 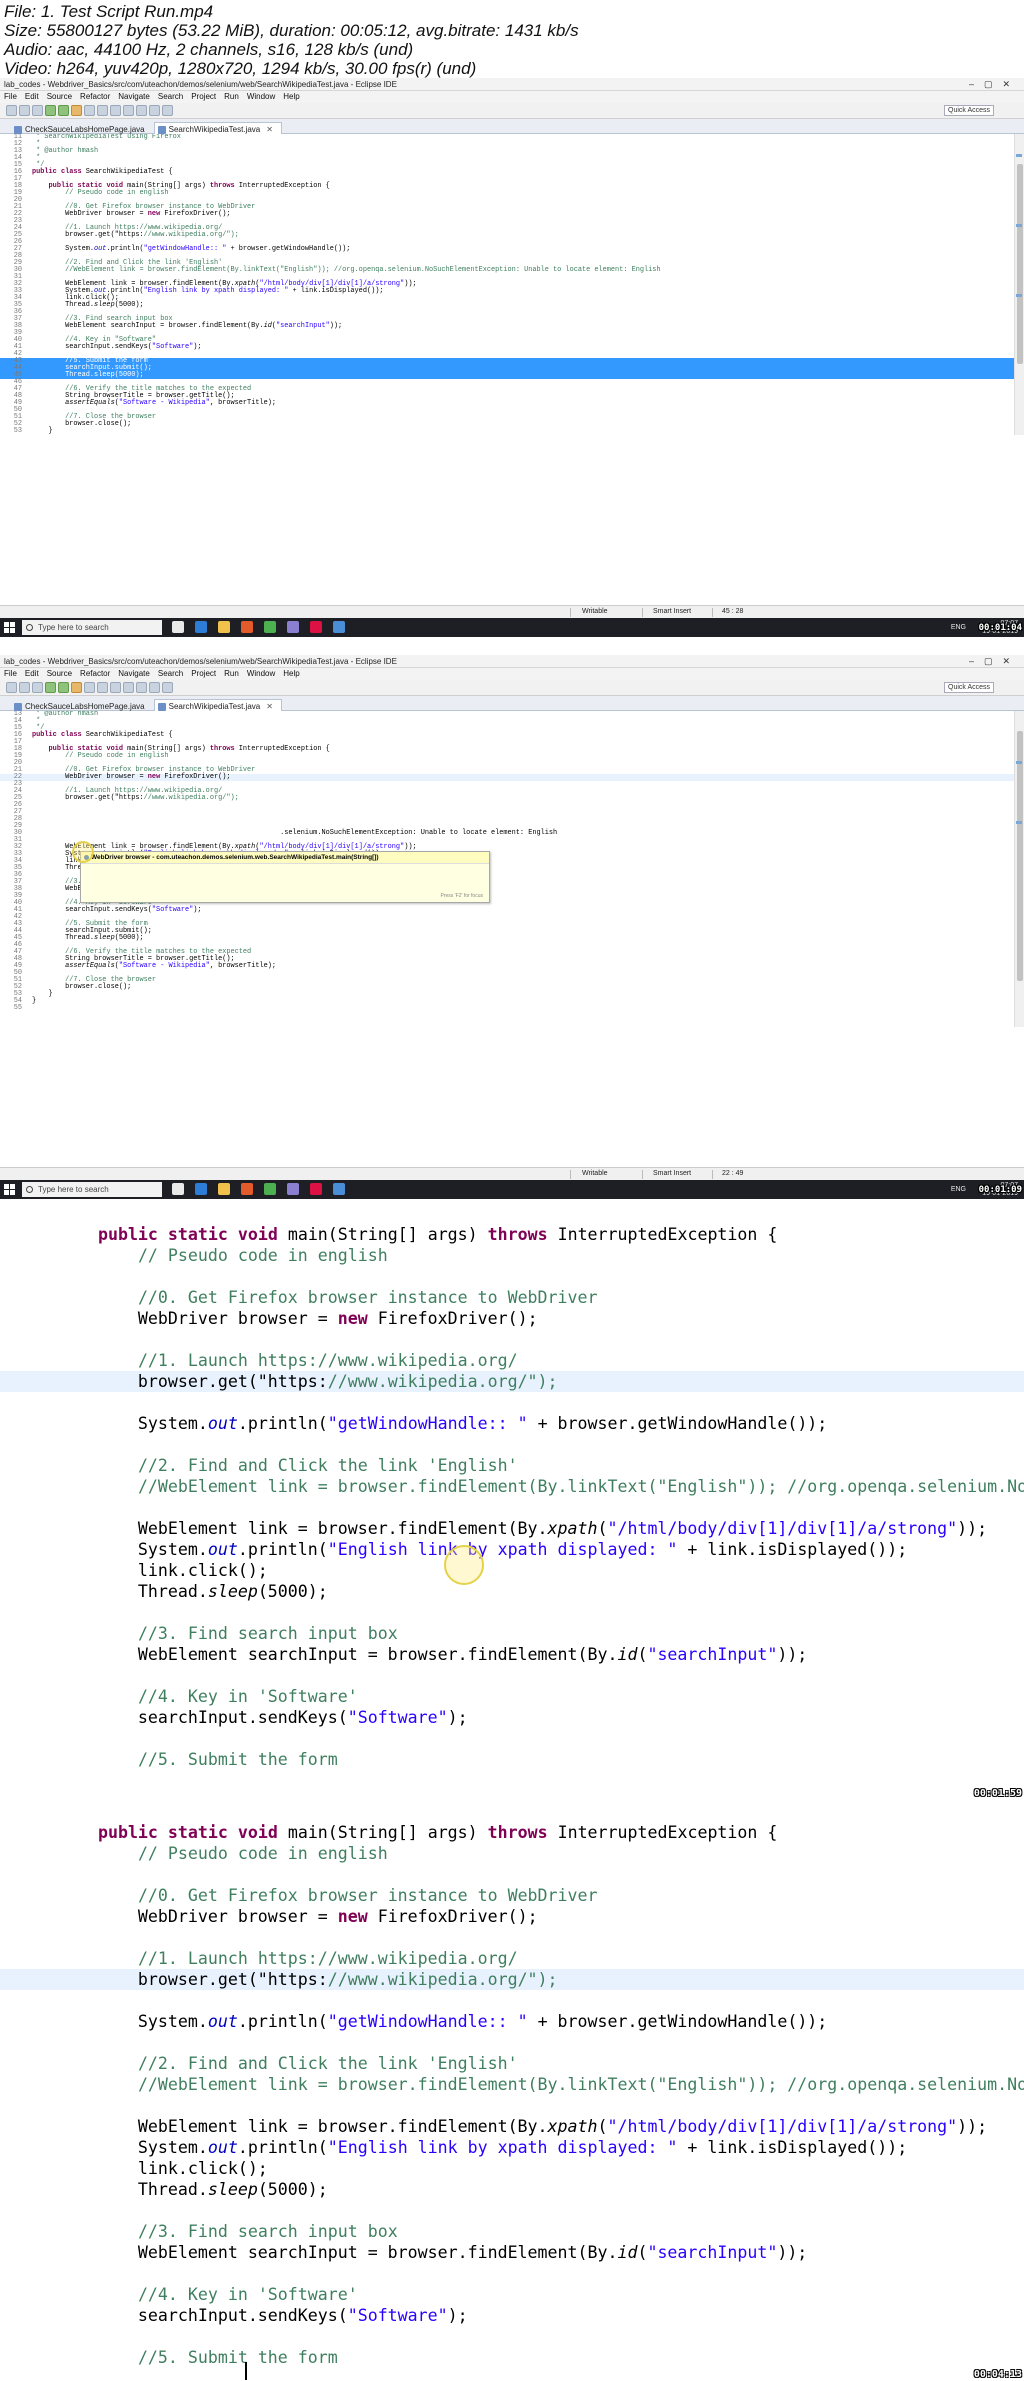 I want to click on close-tab-icon: ✕, so click(x=269, y=129).